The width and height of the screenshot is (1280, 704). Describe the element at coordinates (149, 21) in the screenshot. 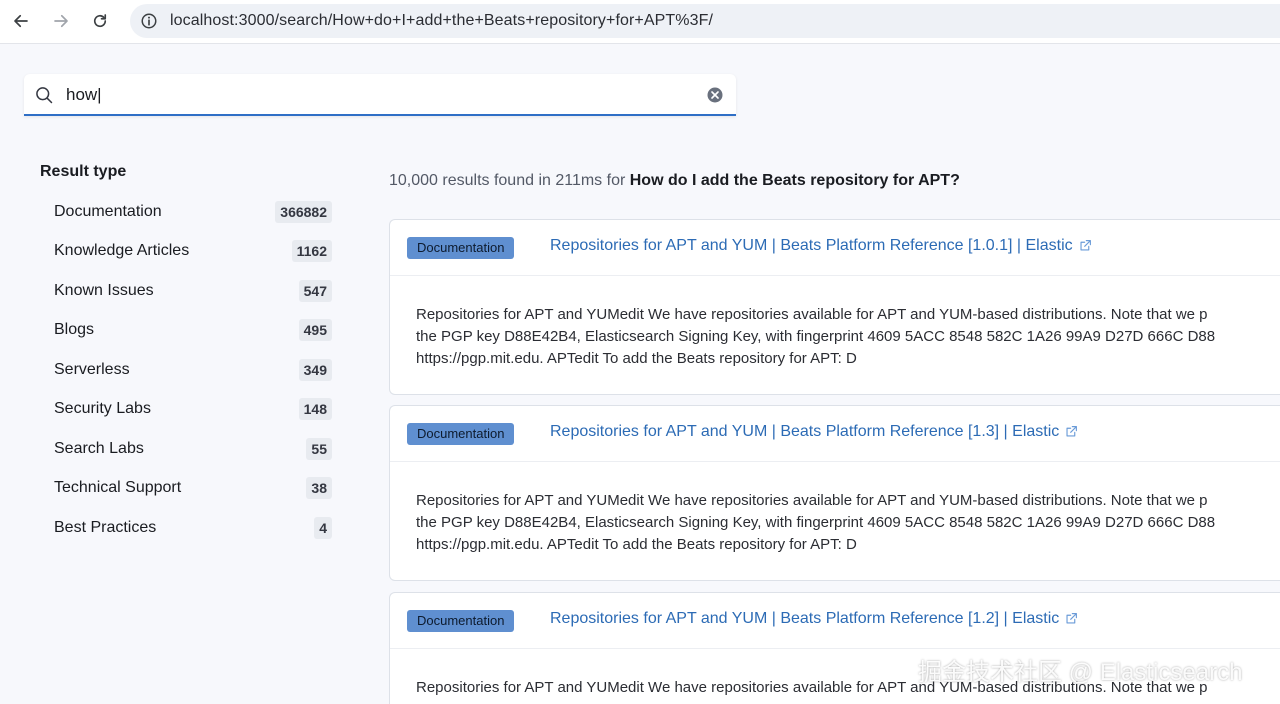

I see `info-icon` at that location.